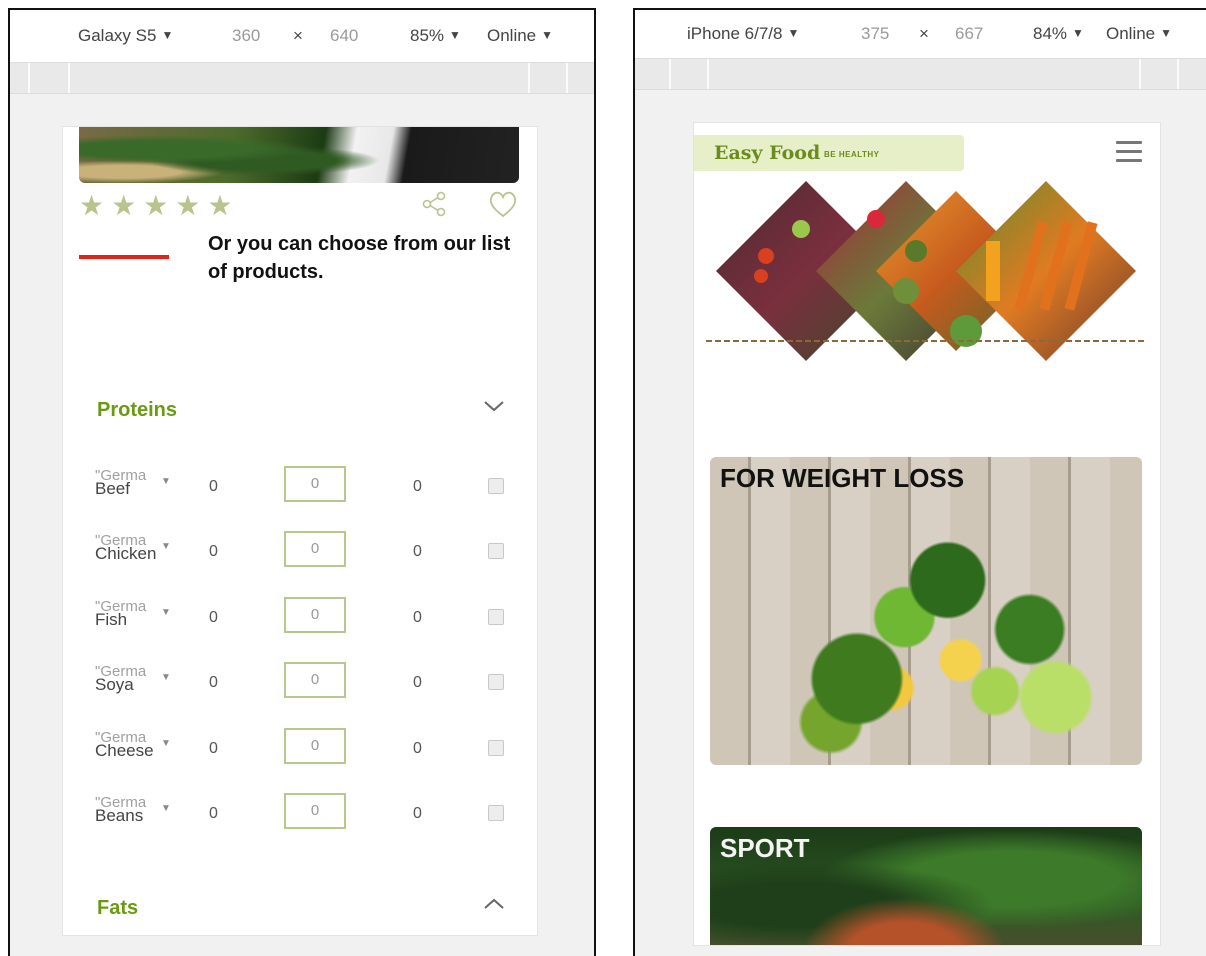 This screenshot has height=956, width=1206. Describe the element at coordinates (124, 257) in the screenshot. I see `accent-line` at that location.